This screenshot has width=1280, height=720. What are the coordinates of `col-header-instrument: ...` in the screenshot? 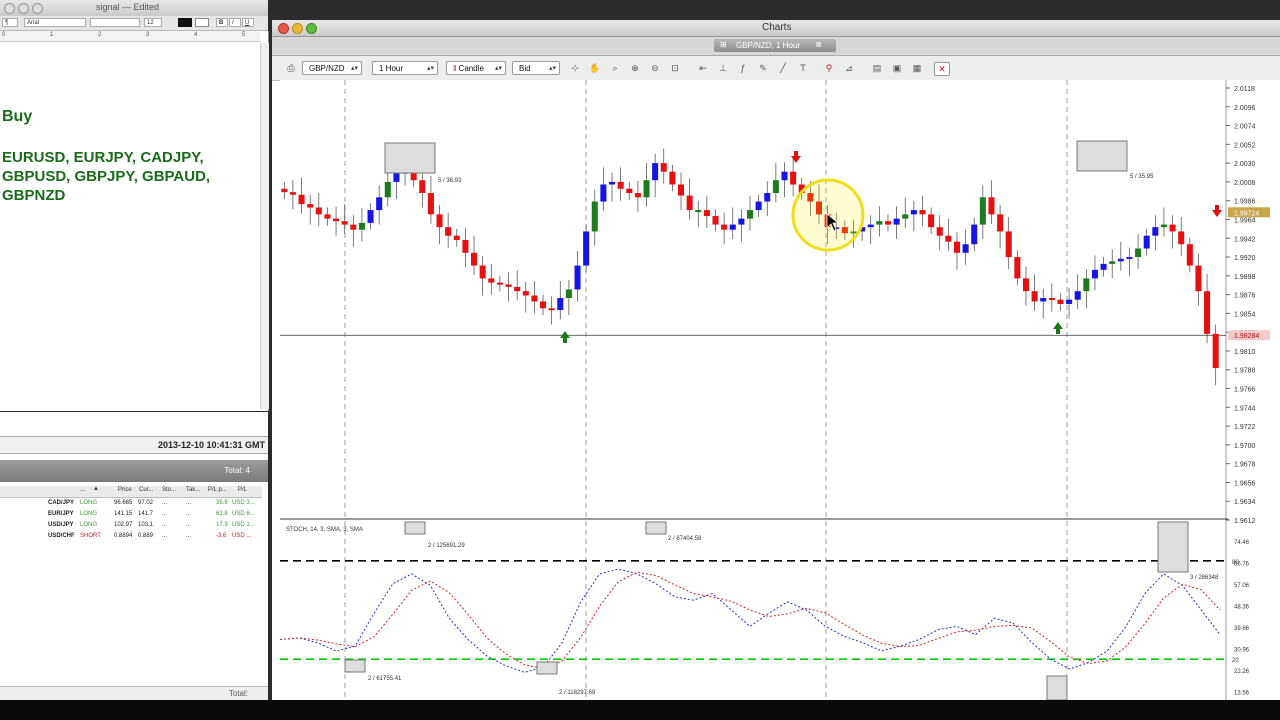 It's located at (82, 490).